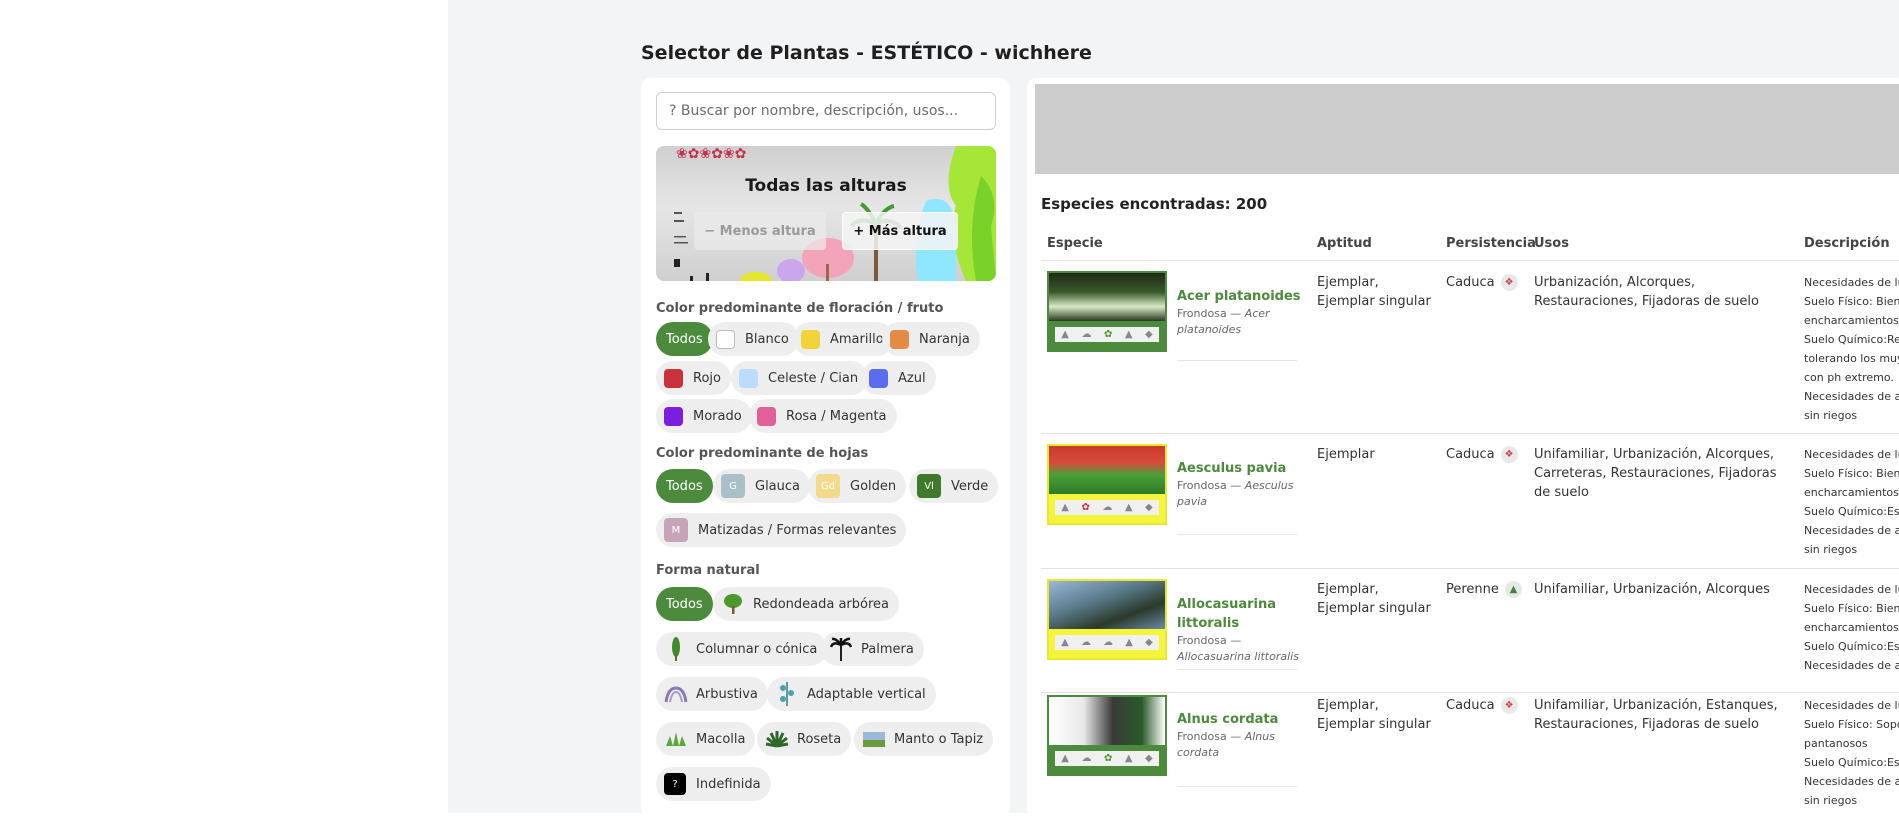 The image size is (1899, 818). What do you see at coordinates (1227, 719) in the screenshot?
I see `species-name-link: Alnus cordata` at bounding box center [1227, 719].